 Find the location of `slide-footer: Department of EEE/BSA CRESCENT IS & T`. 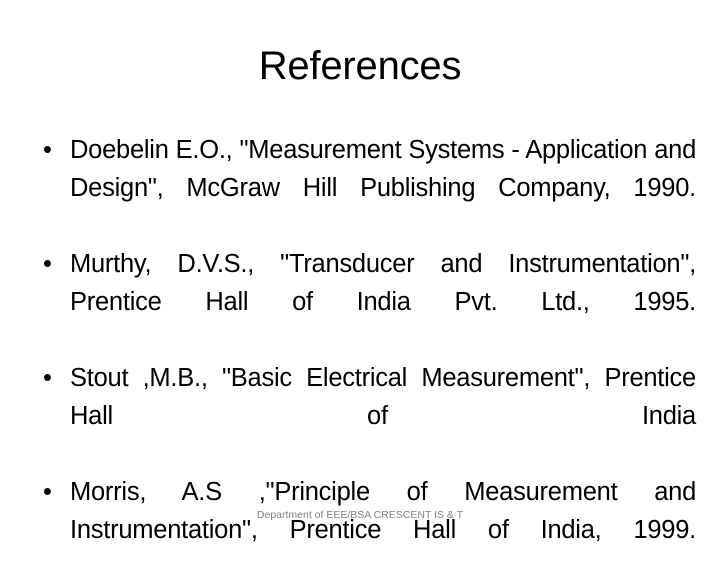

slide-footer: Department of EEE/BSA CRESCENT IS & T is located at coordinates (360, 515).